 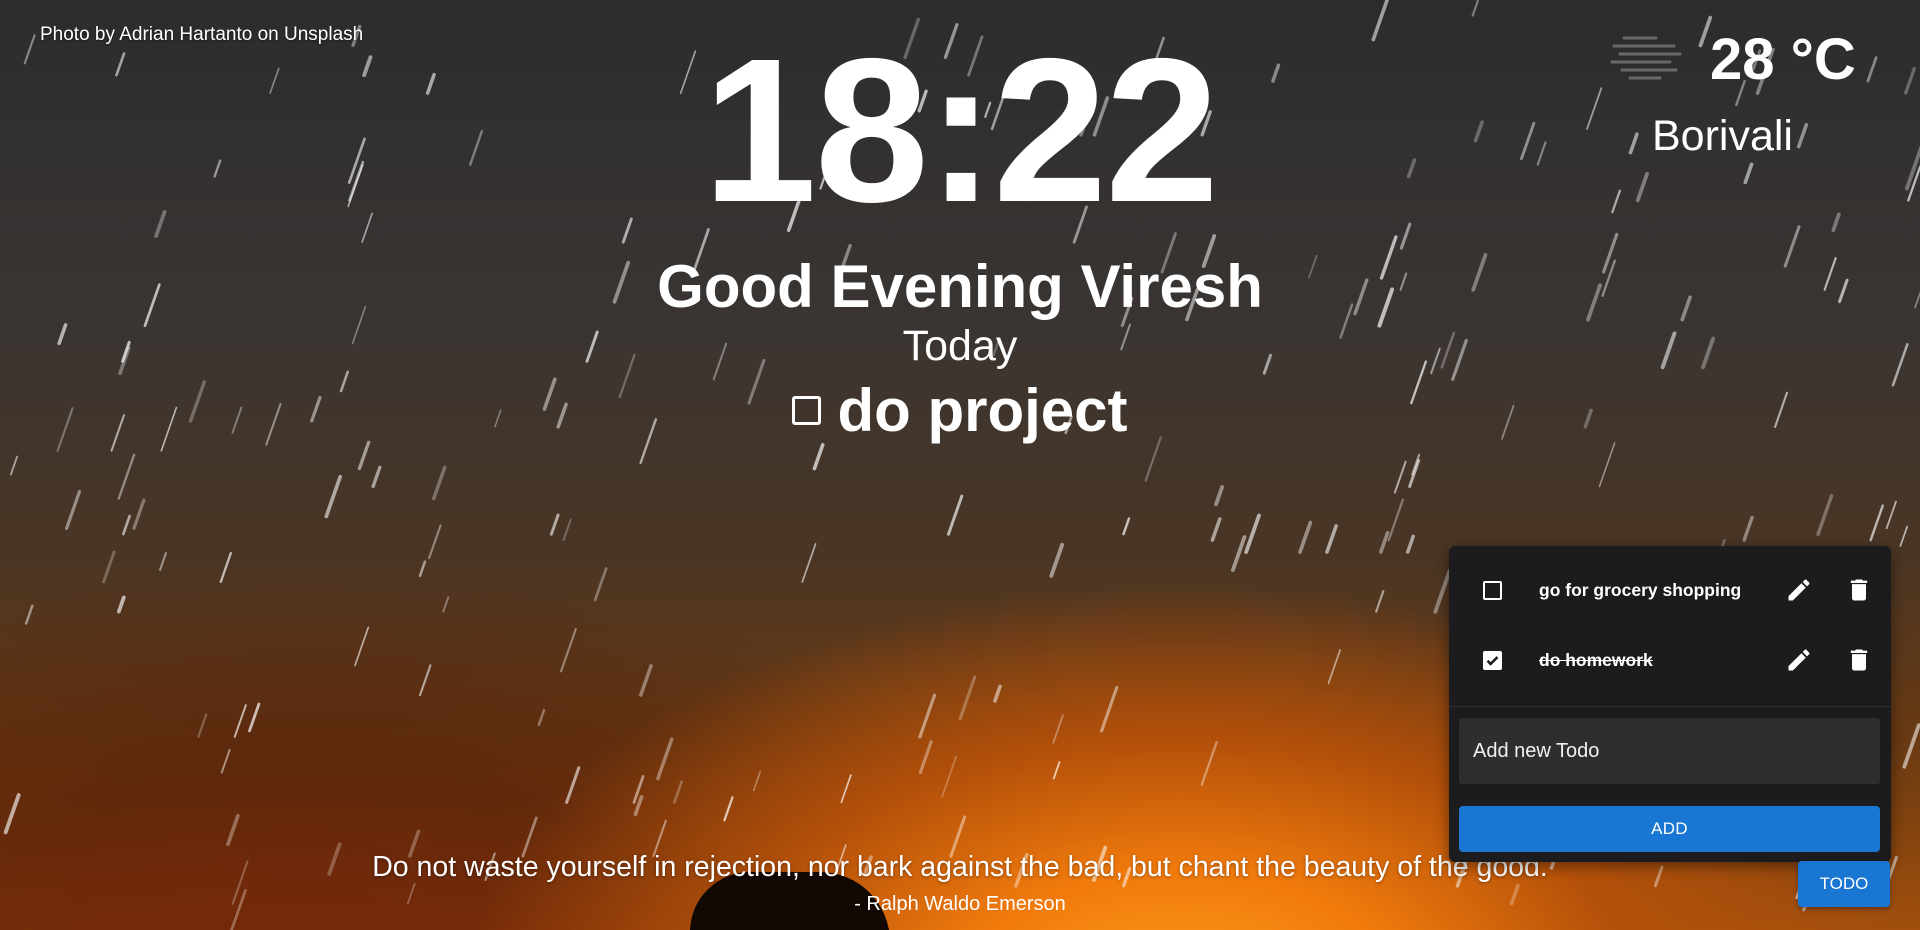 What do you see at coordinates (1670, 660) in the screenshot?
I see `todo-item: do homework` at bounding box center [1670, 660].